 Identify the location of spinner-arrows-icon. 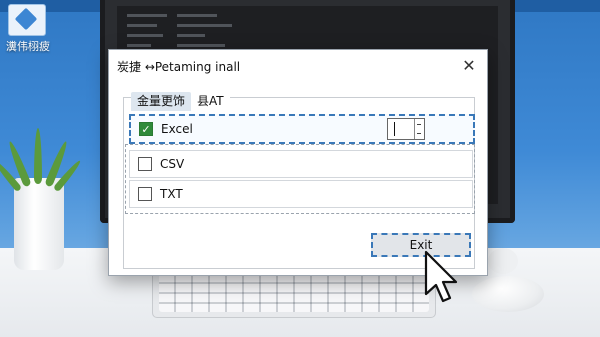
(419, 129).